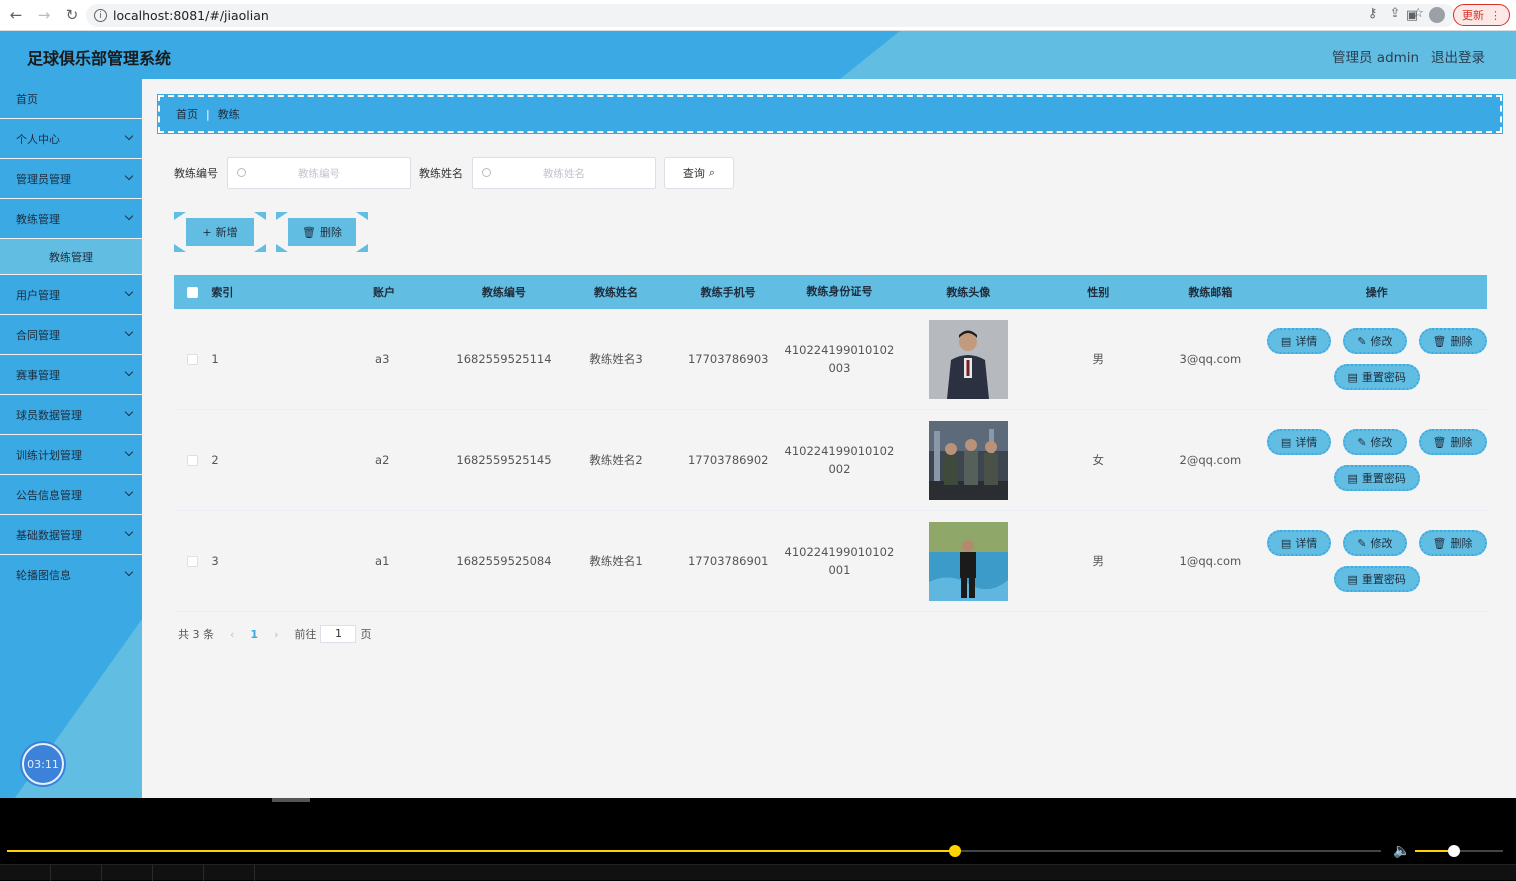 Image resolution: width=1516 pixels, height=881 pixels. I want to click on id-line-1: 410224199010102, so click(839, 350).